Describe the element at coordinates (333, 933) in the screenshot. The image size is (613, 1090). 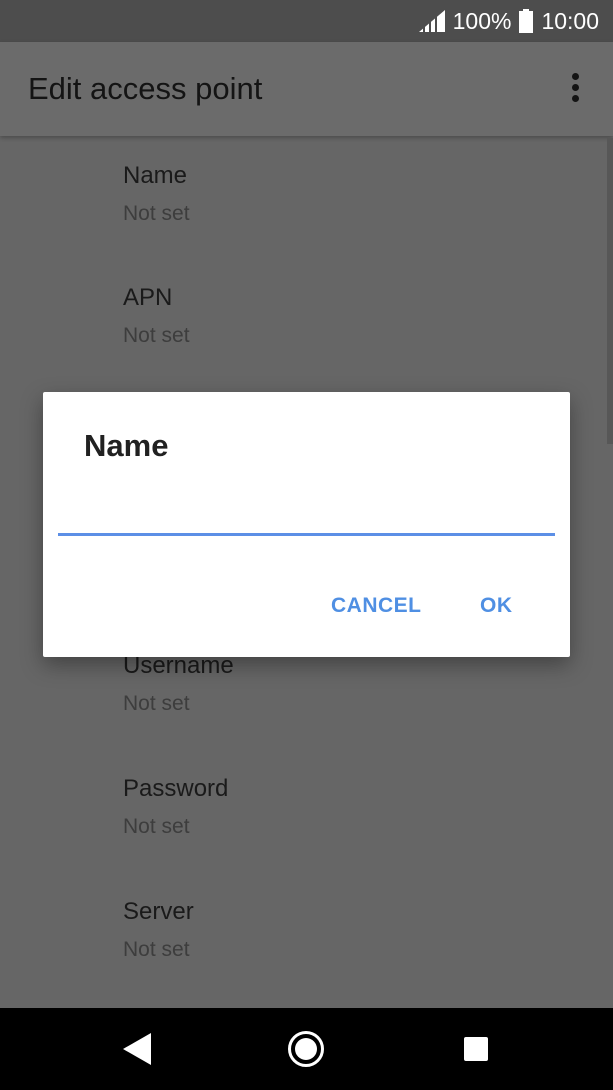
I see `pref-item-server: Server Not set` at that location.